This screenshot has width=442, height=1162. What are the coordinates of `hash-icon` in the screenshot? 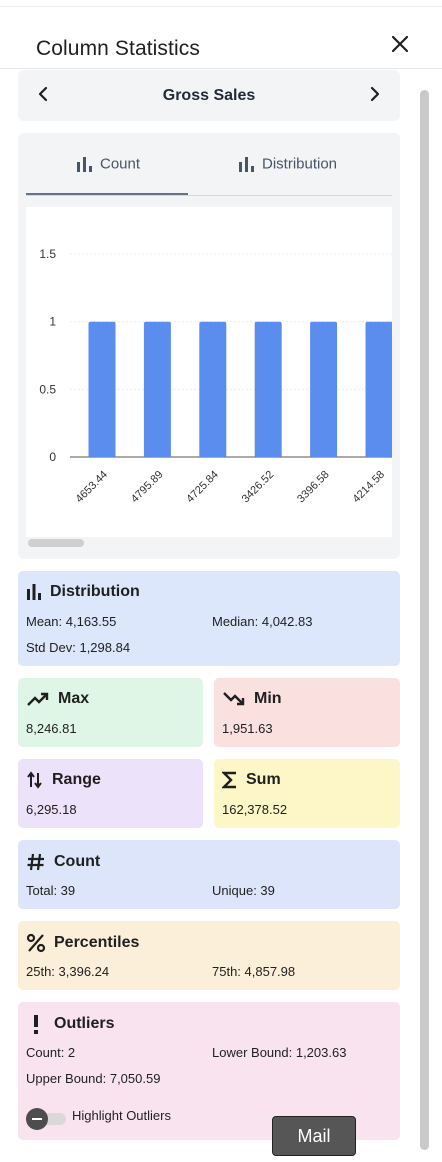 It's located at (35, 862).